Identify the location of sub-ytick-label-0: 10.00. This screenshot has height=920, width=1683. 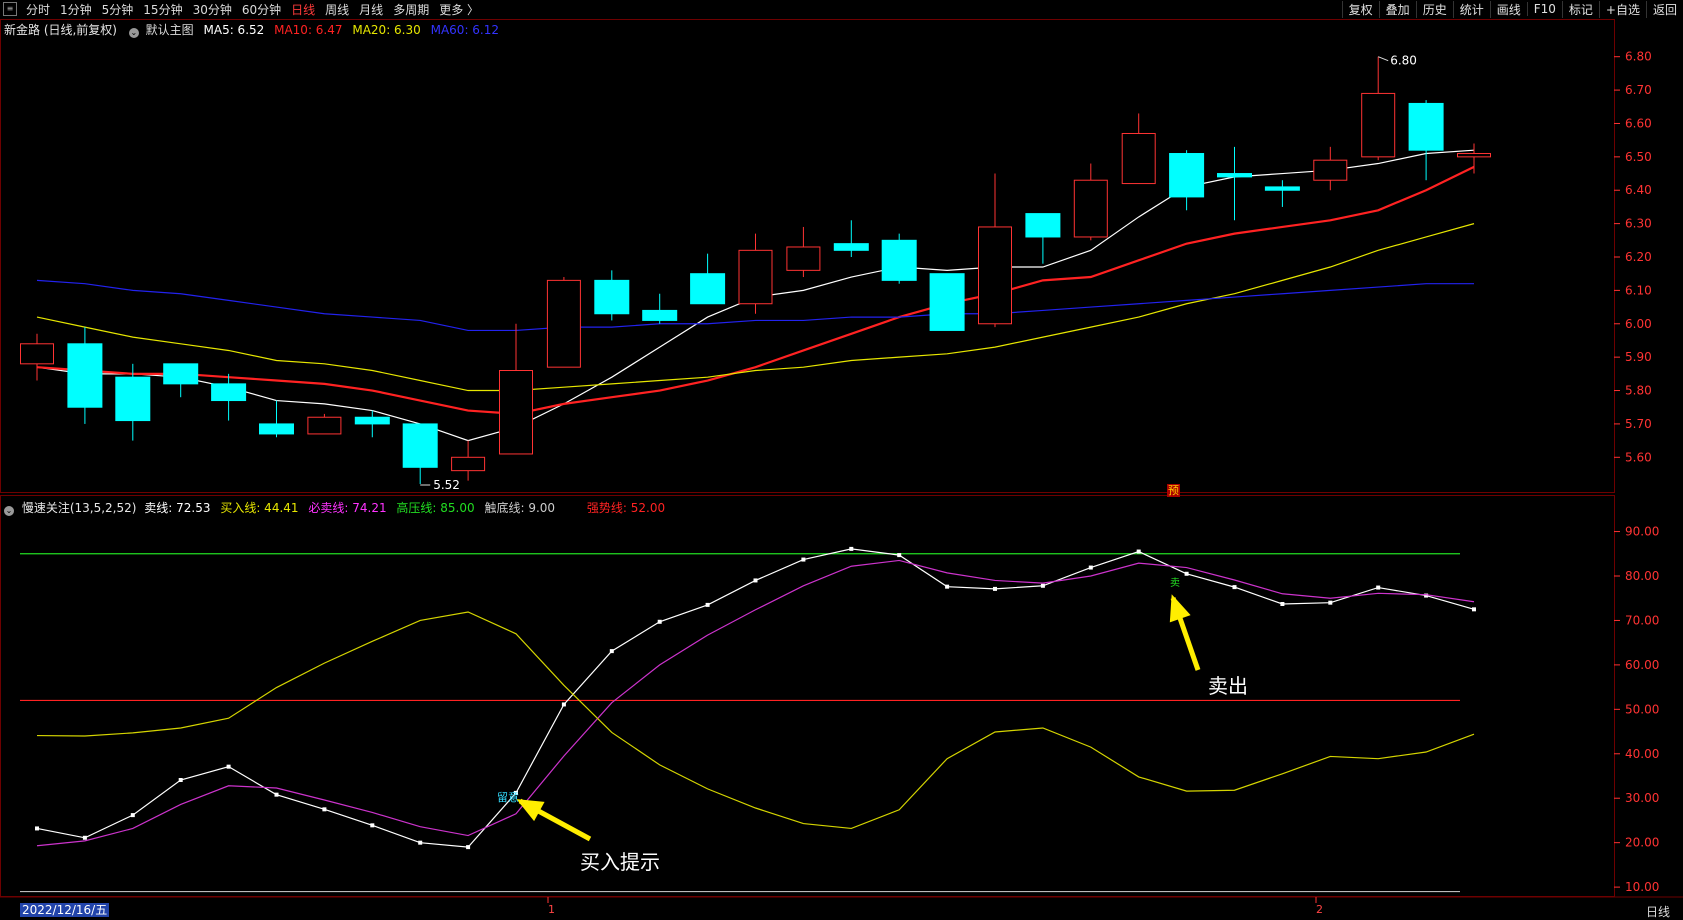
(1642, 887).